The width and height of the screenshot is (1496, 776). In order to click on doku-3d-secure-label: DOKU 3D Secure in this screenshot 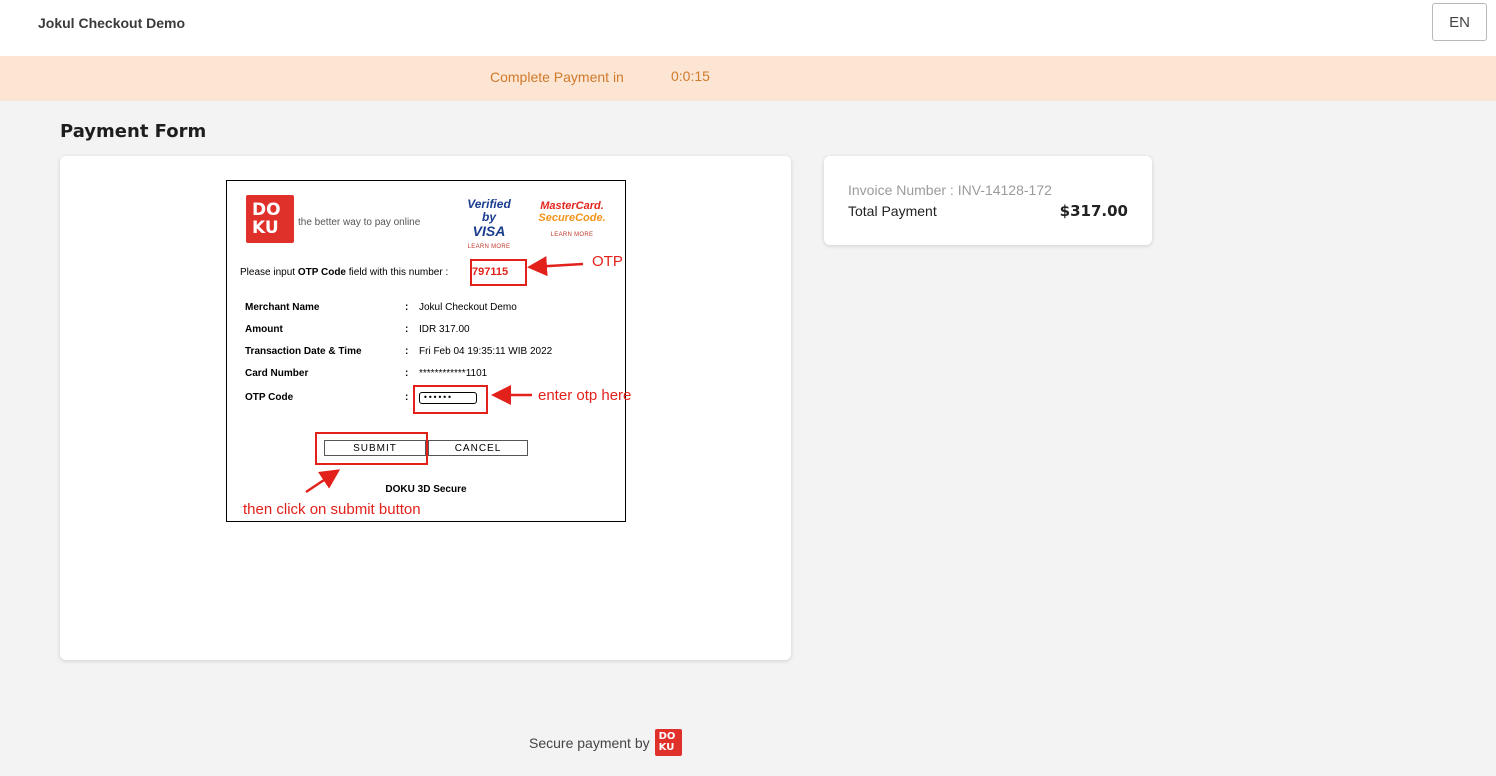, I will do `click(426, 489)`.